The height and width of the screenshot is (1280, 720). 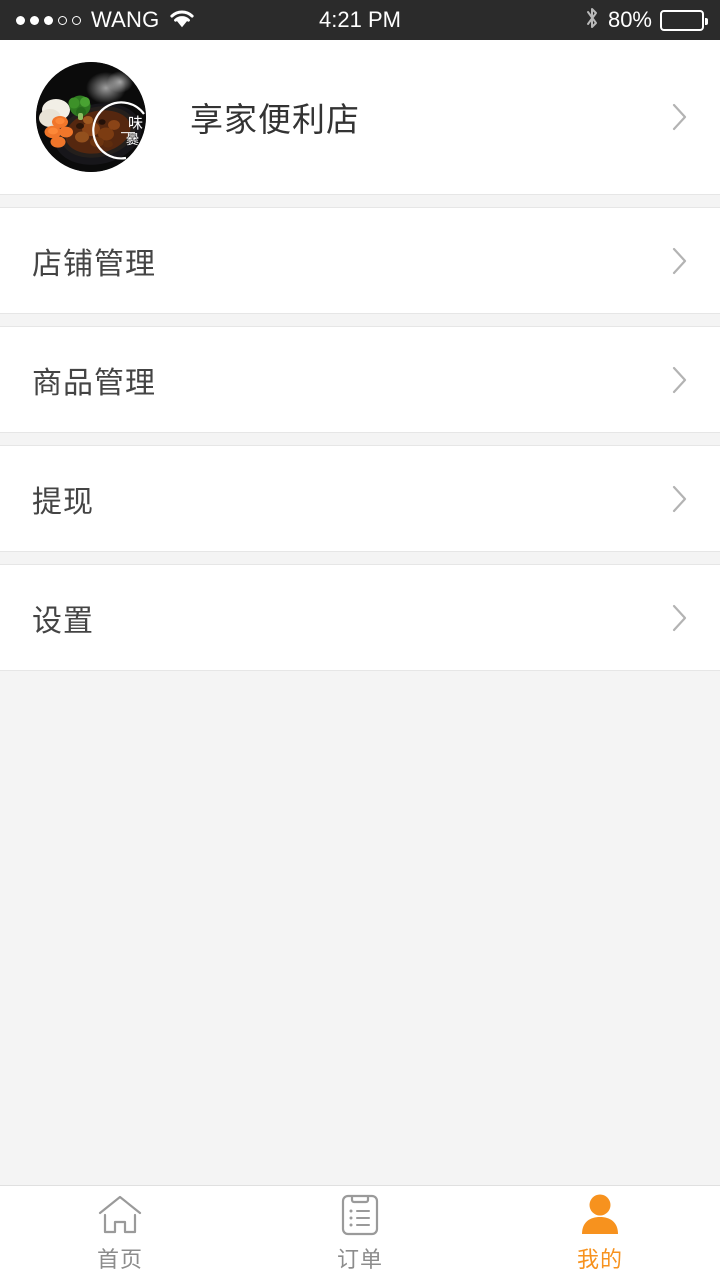 I want to click on menu-item-store-management: 店铺管理, so click(x=360, y=260).